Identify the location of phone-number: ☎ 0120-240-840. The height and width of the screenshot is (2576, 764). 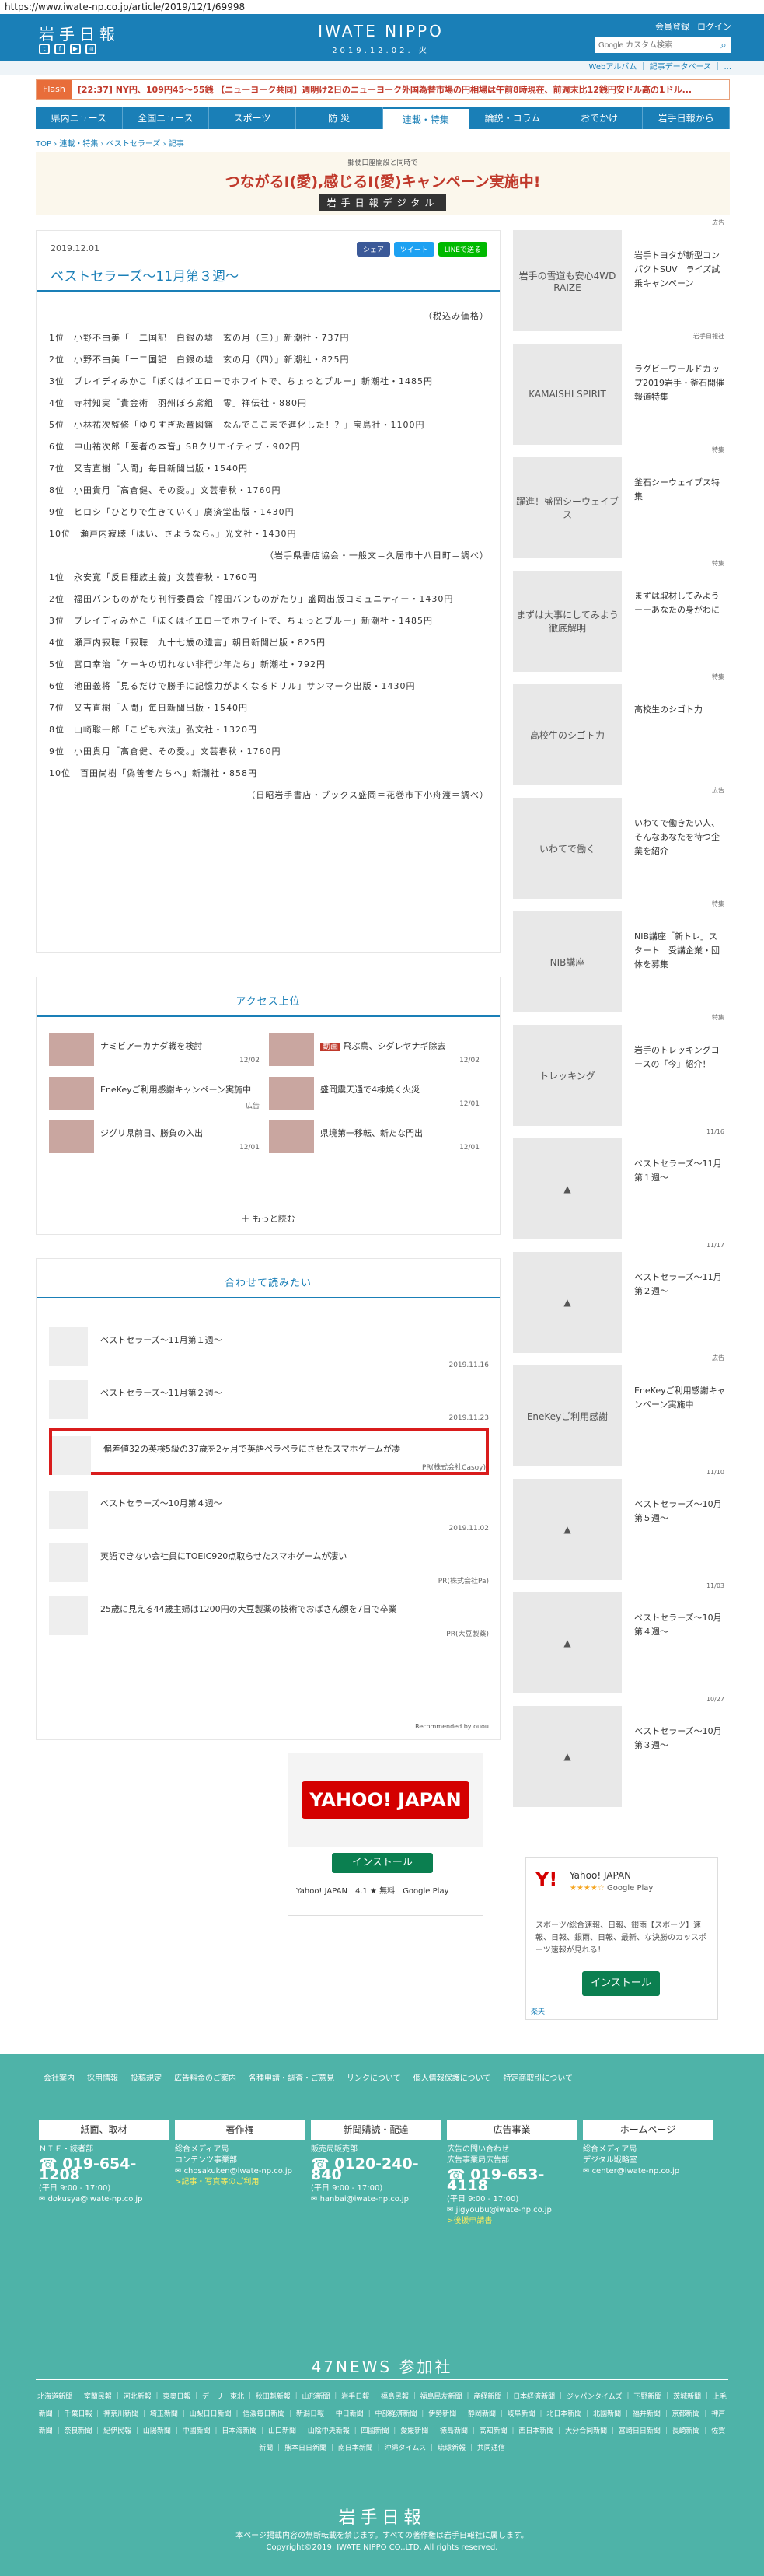
(376, 2170).